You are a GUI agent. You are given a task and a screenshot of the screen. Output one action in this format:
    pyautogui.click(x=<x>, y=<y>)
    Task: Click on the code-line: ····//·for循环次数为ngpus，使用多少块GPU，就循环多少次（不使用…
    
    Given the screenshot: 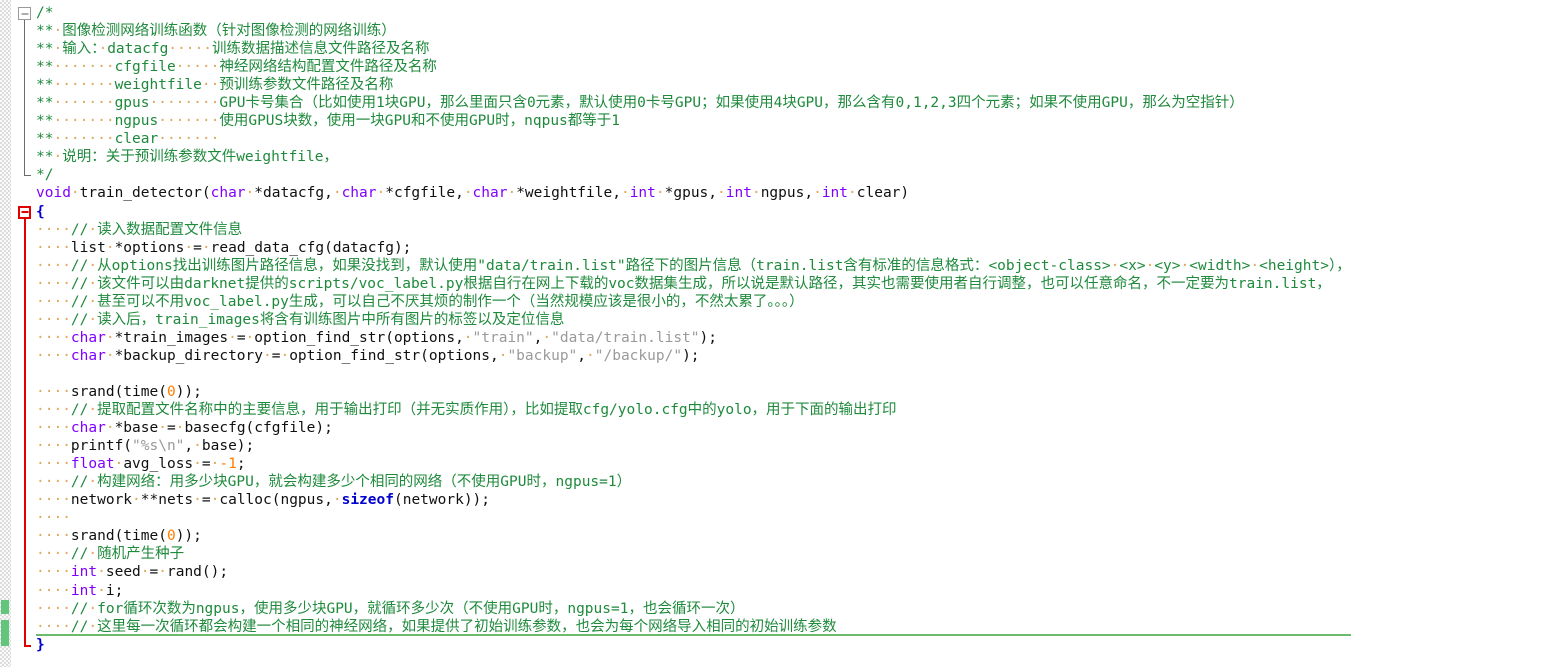 What is the action you would take?
    pyautogui.click(x=693, y=609)
    